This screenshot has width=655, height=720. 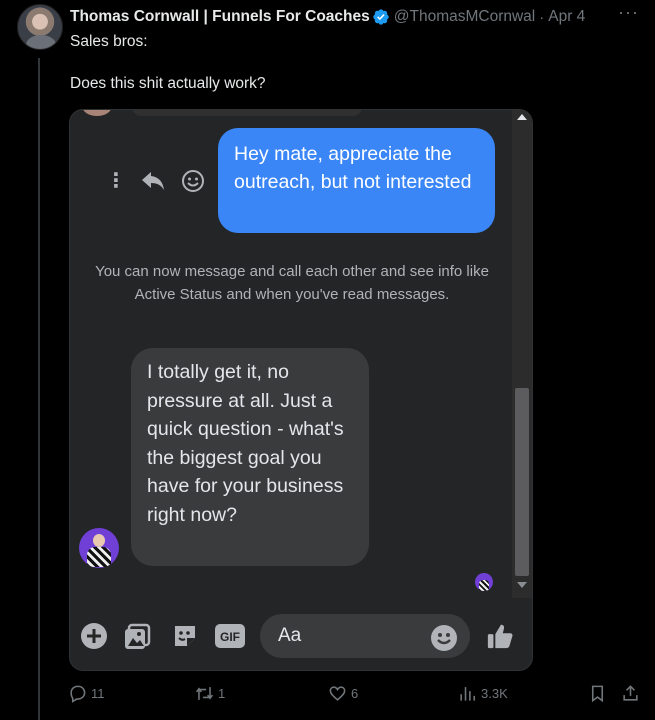 What do you see at coordinates (97, 113) in the screenshot?
I see `previous-avatar` at bounding box center [97, 113].